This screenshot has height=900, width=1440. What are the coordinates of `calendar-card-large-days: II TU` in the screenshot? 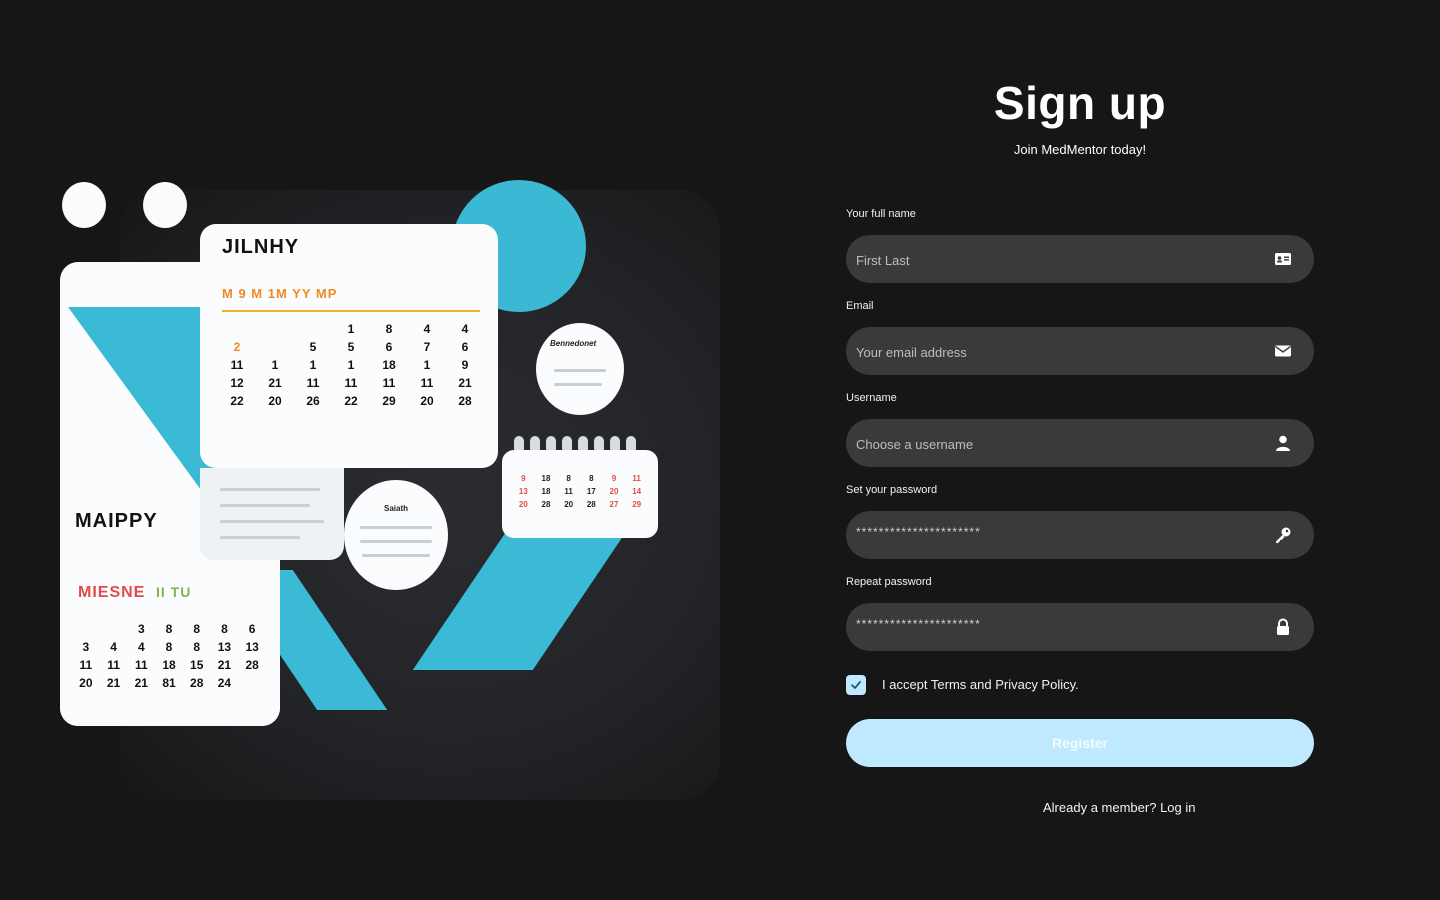 It's located at (174, 592).